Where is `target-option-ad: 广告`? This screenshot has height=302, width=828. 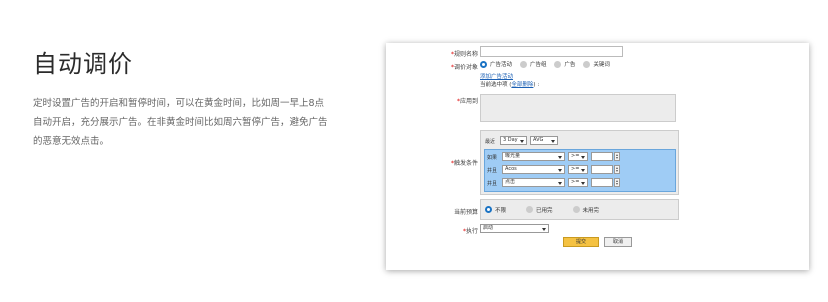 target-option-ad: 广告 is located at coordinates (564, 64).